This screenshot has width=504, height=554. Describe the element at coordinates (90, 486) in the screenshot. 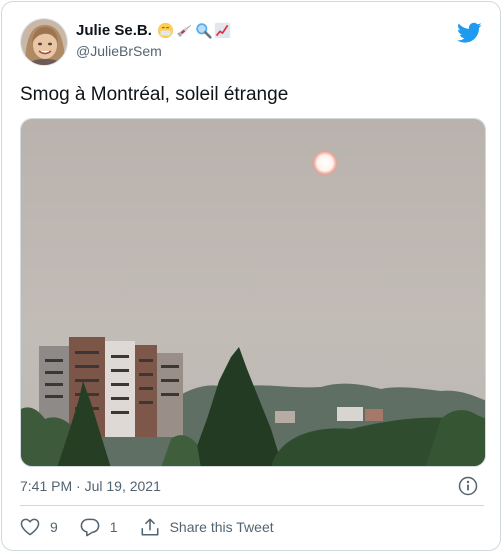

I see `tweet-timestamp: 7:41 PM · Jul 19, 2021` at that location.